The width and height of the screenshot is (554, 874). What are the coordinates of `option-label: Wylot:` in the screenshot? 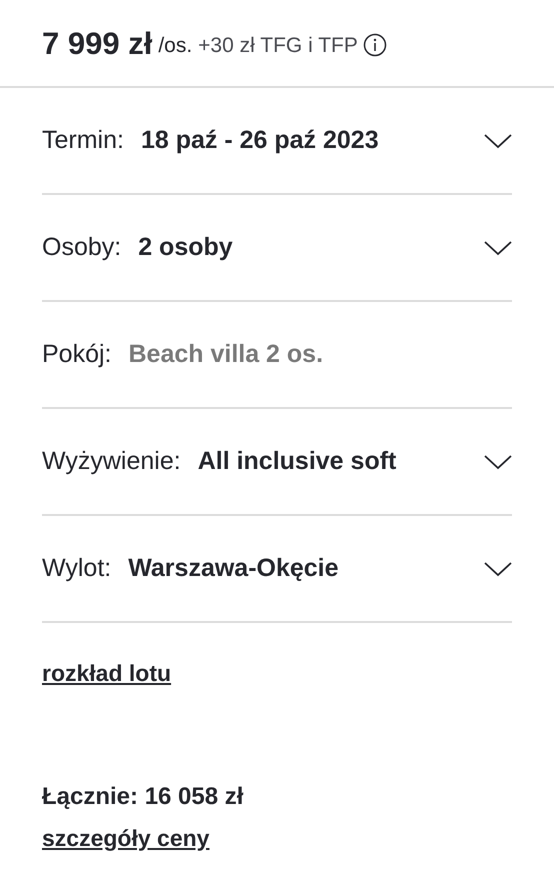 It's located at (77, 568).